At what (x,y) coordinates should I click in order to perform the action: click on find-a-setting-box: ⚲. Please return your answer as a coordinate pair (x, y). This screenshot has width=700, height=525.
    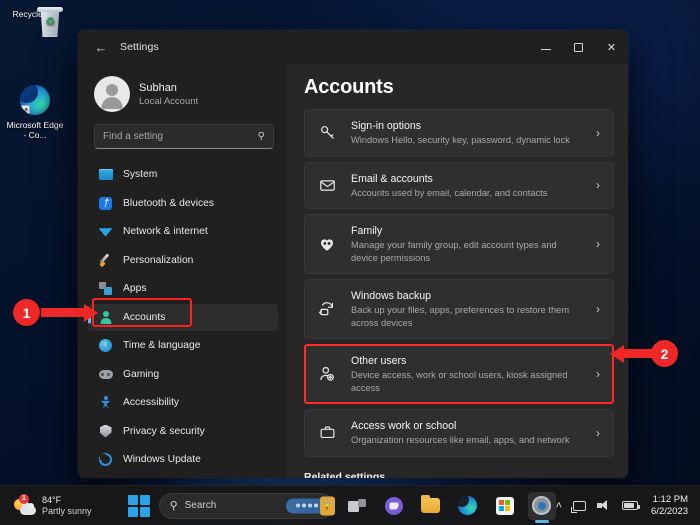
    Looking at the image, I should click on (184, 136).